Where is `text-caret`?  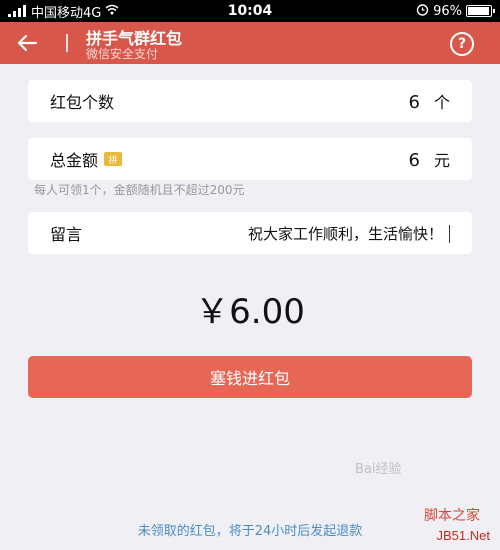 text-caret is located at coordinates (449, 234).